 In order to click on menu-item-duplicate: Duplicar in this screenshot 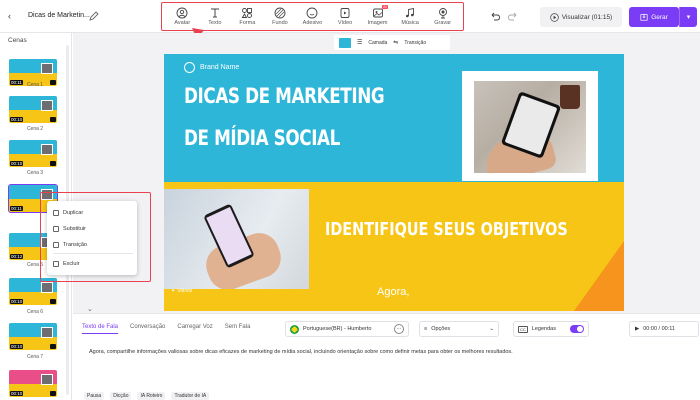, I will do `click(68, 213)`.